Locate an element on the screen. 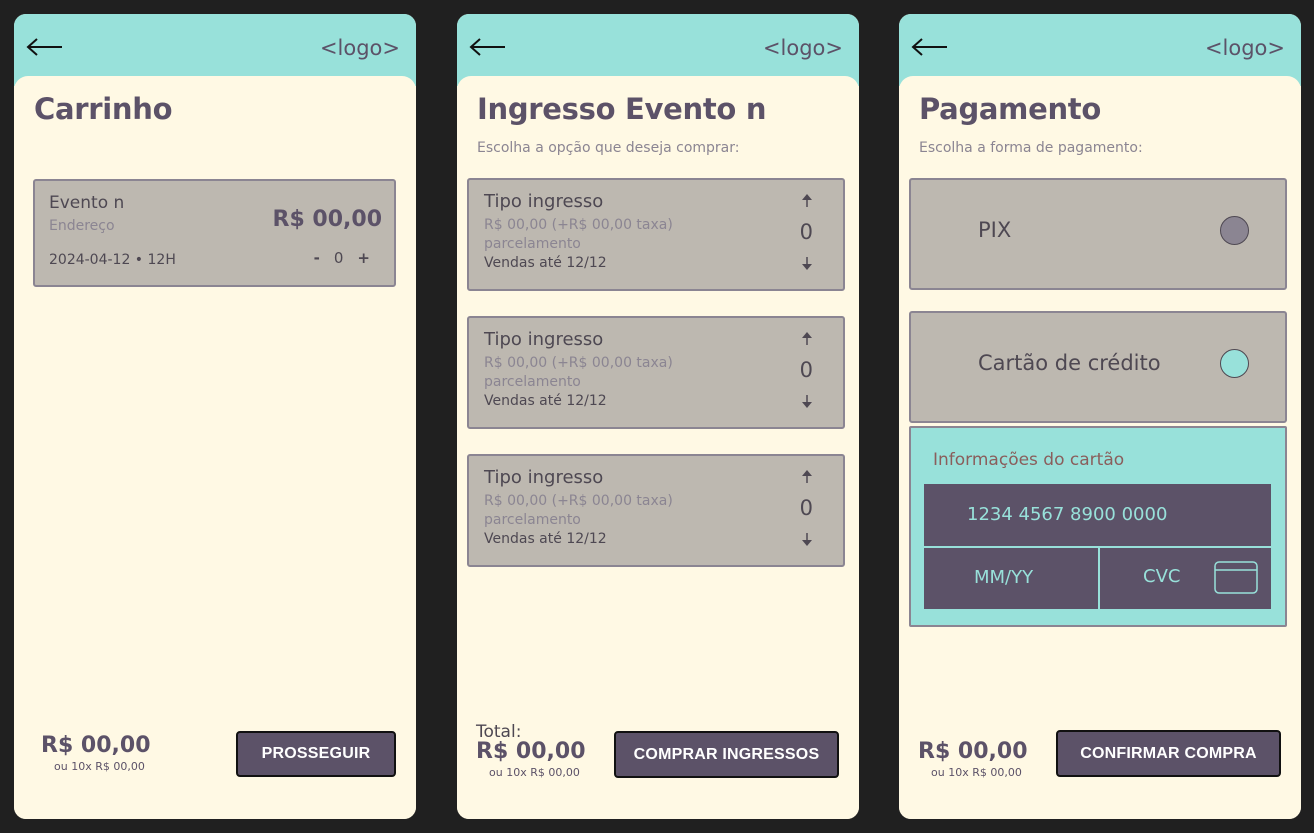  buy-tickets-button: COMPRAR INGRESSOS is located at coordinates (726, 754).